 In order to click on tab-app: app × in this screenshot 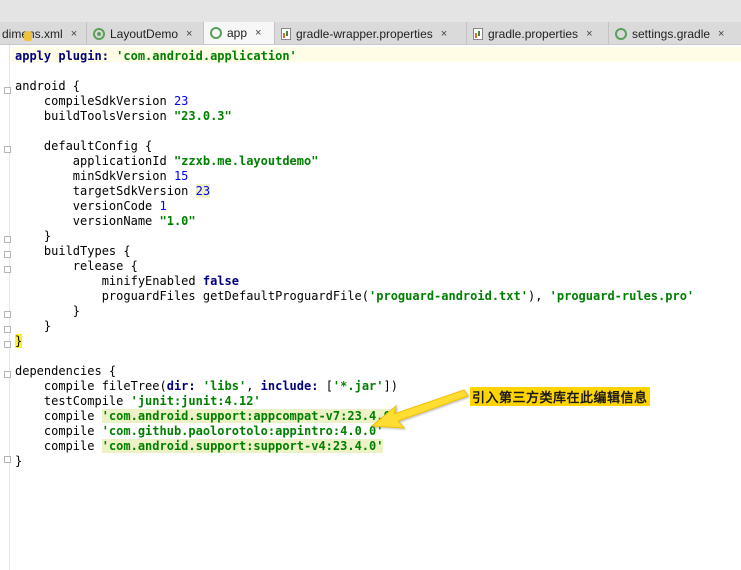, I will do `click(239, 33)`.